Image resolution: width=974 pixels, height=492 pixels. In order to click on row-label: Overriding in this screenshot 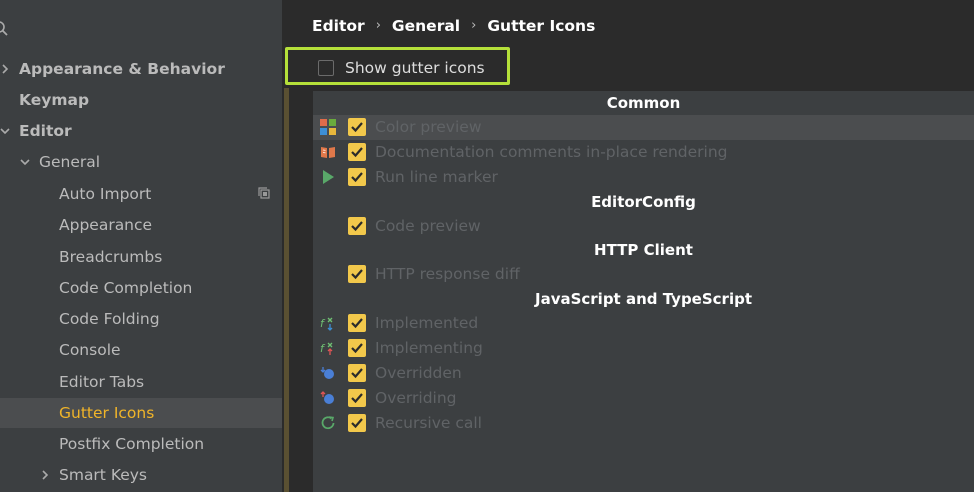, I will do `click(416, 398)`.